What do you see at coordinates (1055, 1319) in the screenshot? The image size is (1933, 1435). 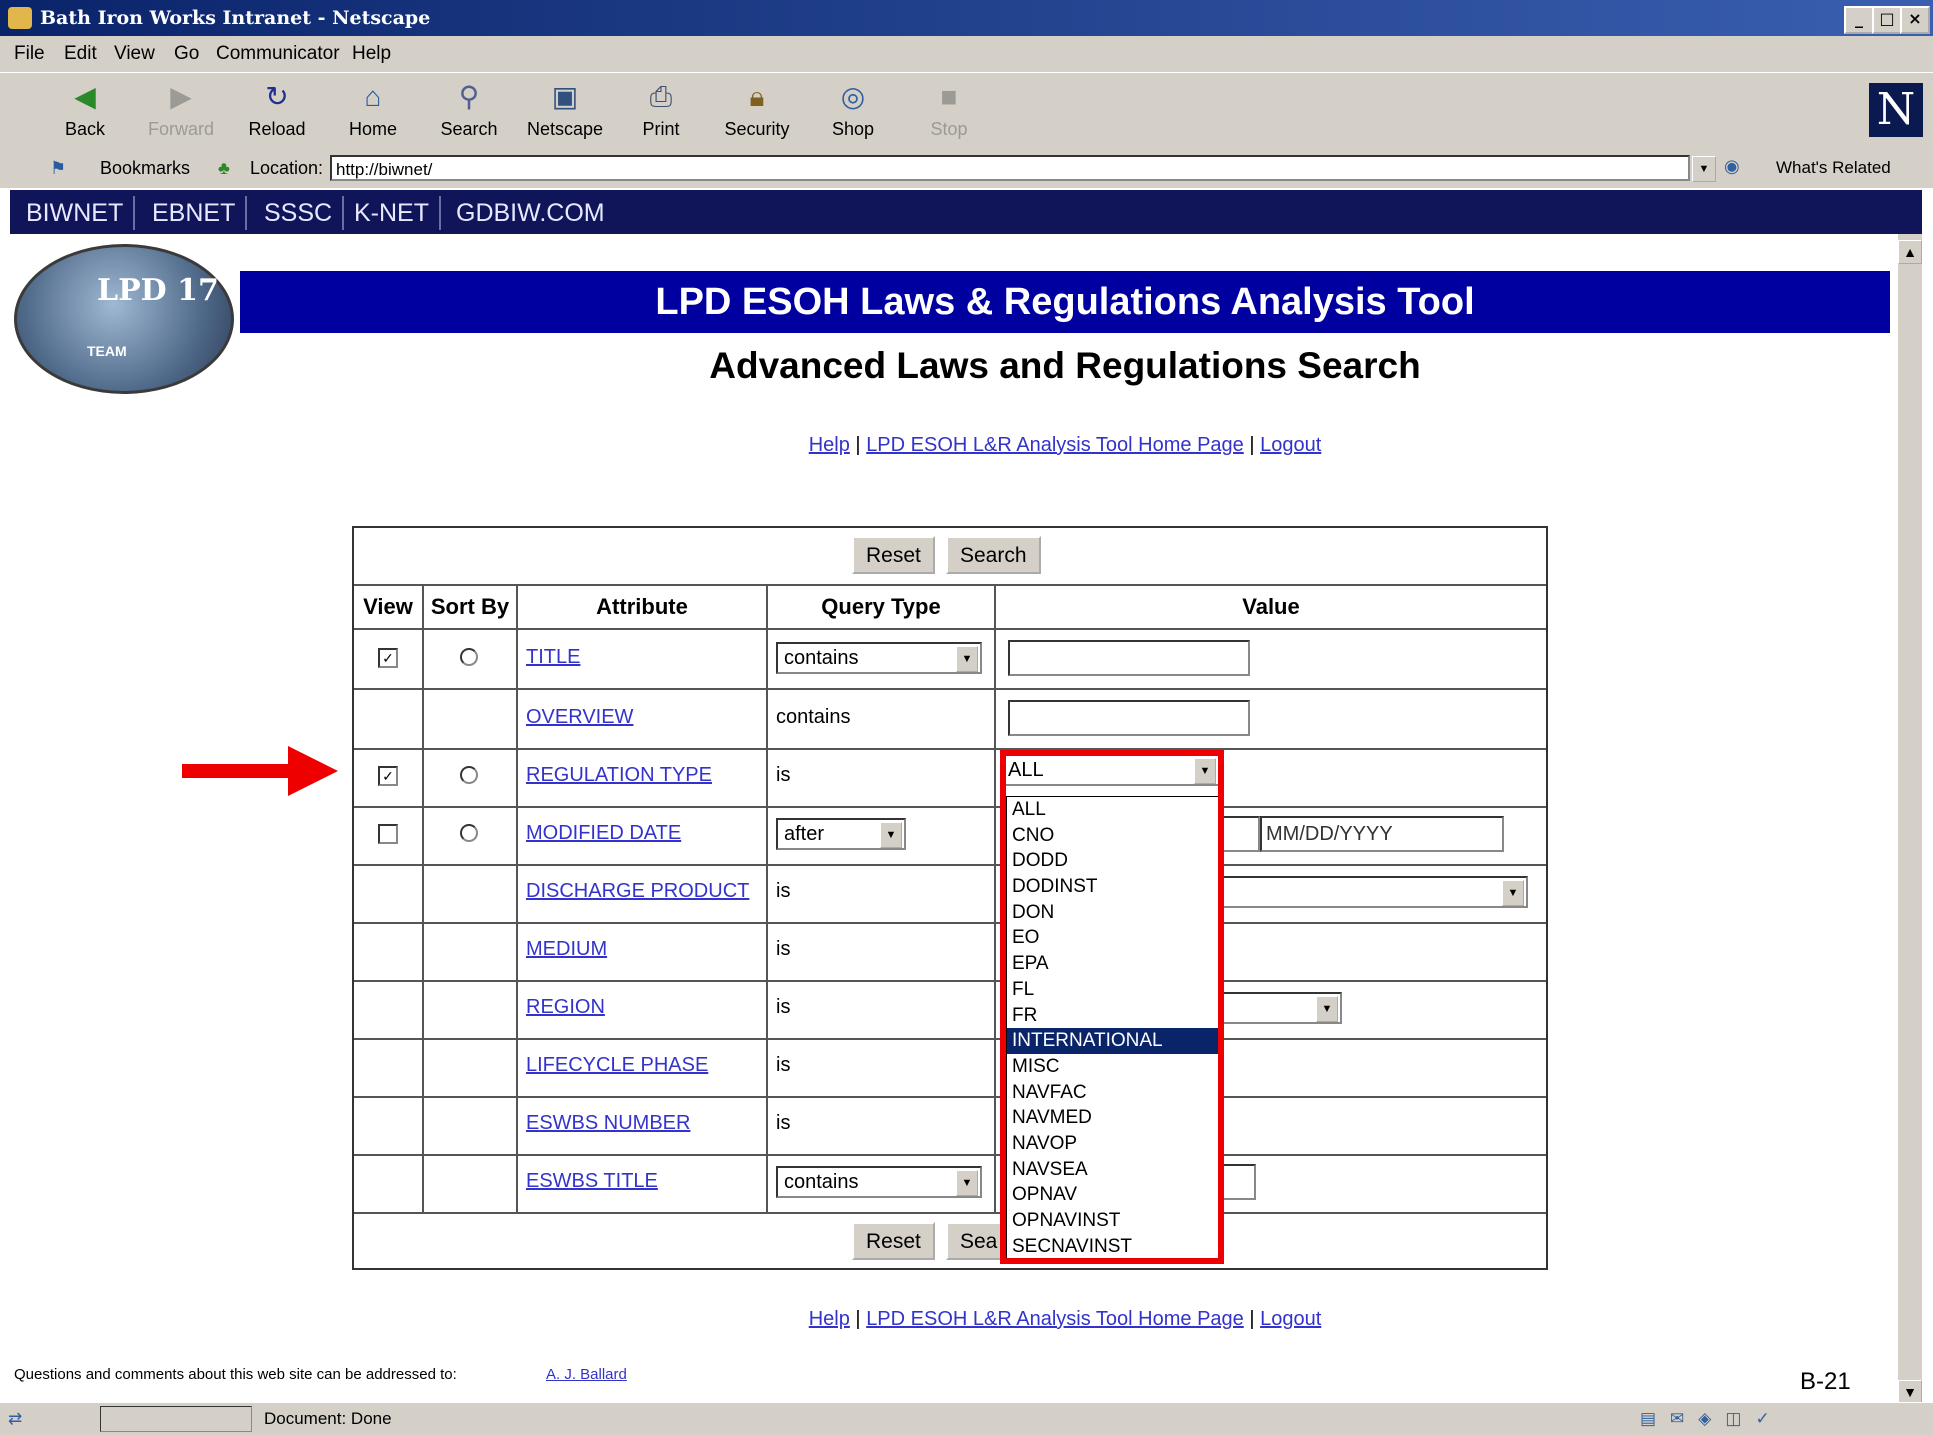 I see `home-page-link-bottom: LPD ESOH L&R Analysis Tool Home Page` at bounding box center [1055, 1319].